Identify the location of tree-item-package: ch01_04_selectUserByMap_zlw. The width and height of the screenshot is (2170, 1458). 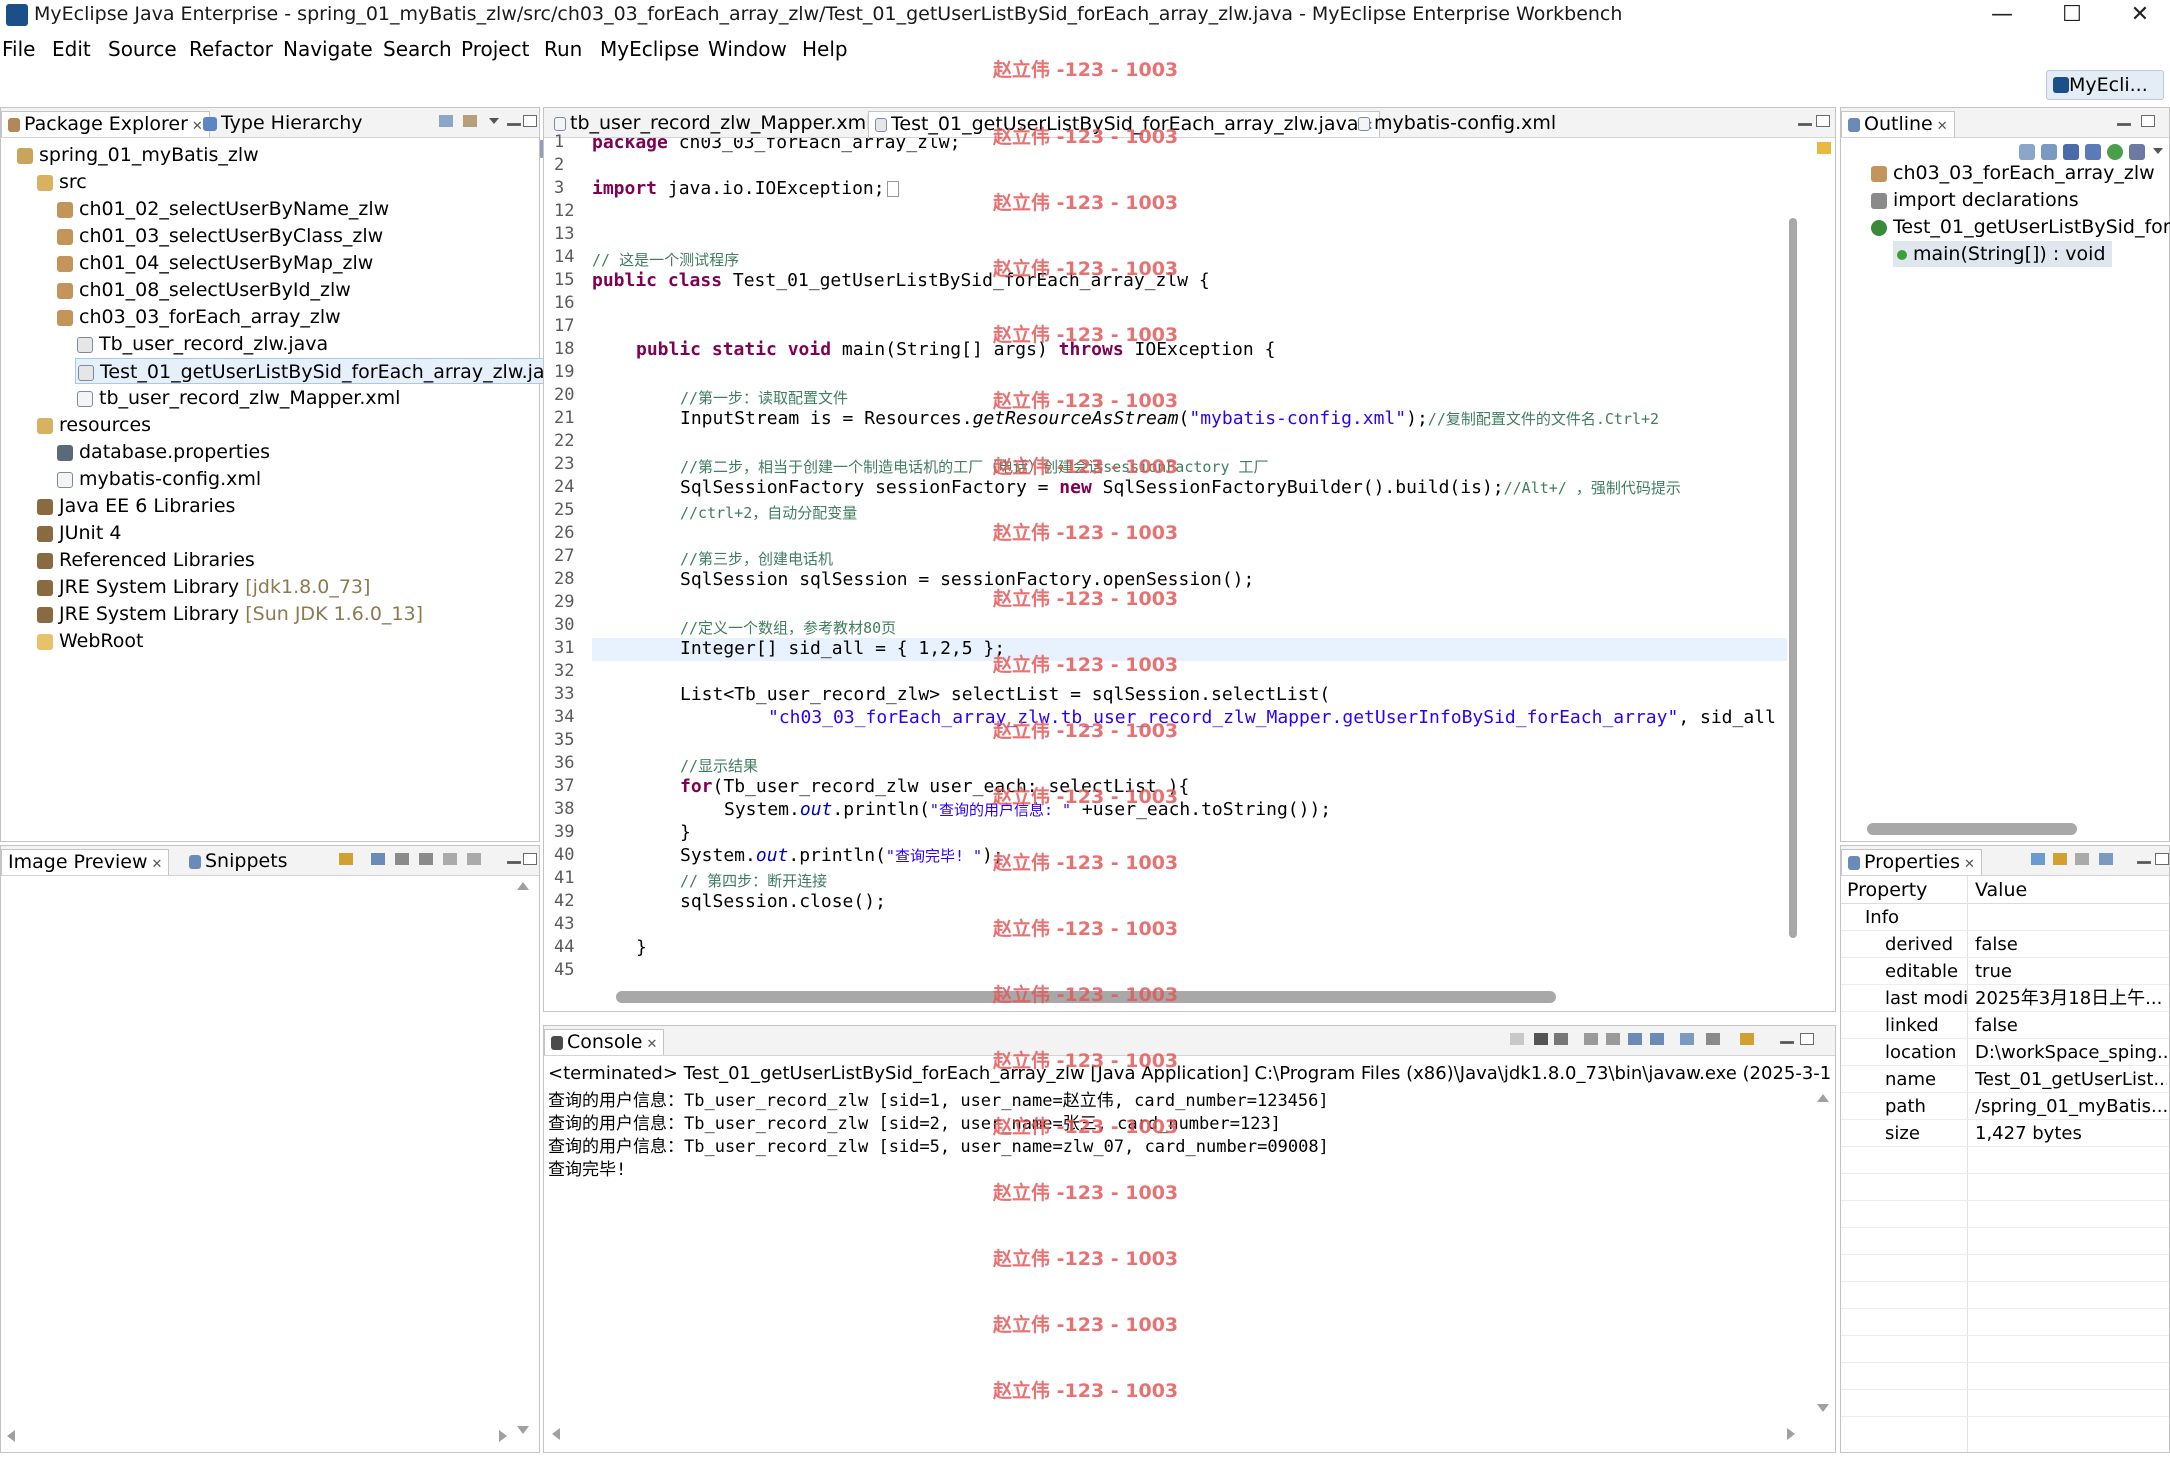
(215, 263).